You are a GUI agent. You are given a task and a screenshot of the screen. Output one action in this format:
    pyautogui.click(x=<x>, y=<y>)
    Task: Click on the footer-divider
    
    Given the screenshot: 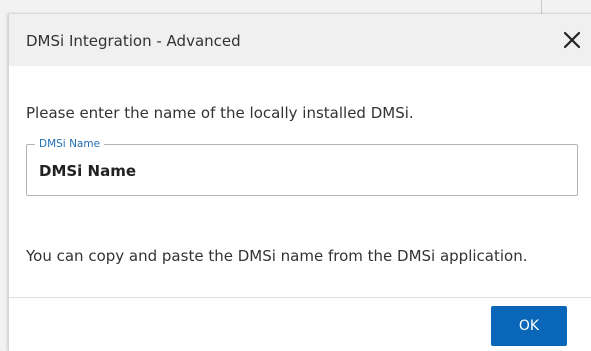 What is the action you would take?
    pyautogui.click(x=300, y=297)
    